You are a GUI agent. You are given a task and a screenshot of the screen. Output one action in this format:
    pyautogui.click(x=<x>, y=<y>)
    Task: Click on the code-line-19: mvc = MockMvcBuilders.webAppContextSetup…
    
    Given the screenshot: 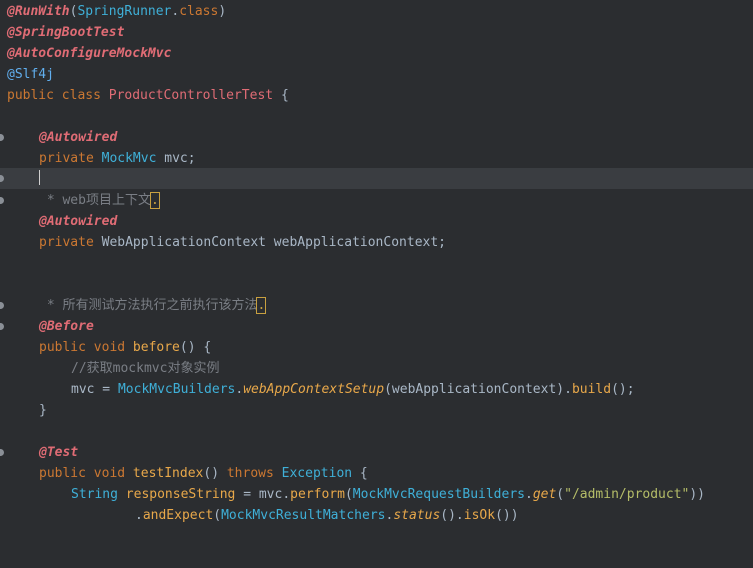 What is the action you would take?
    pyautogui.click(x=376, y=389)
    